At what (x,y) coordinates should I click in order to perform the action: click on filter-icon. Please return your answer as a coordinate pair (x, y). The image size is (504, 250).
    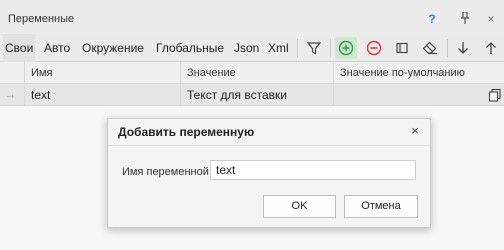
    Looking at the image, I should click on (314, 48).